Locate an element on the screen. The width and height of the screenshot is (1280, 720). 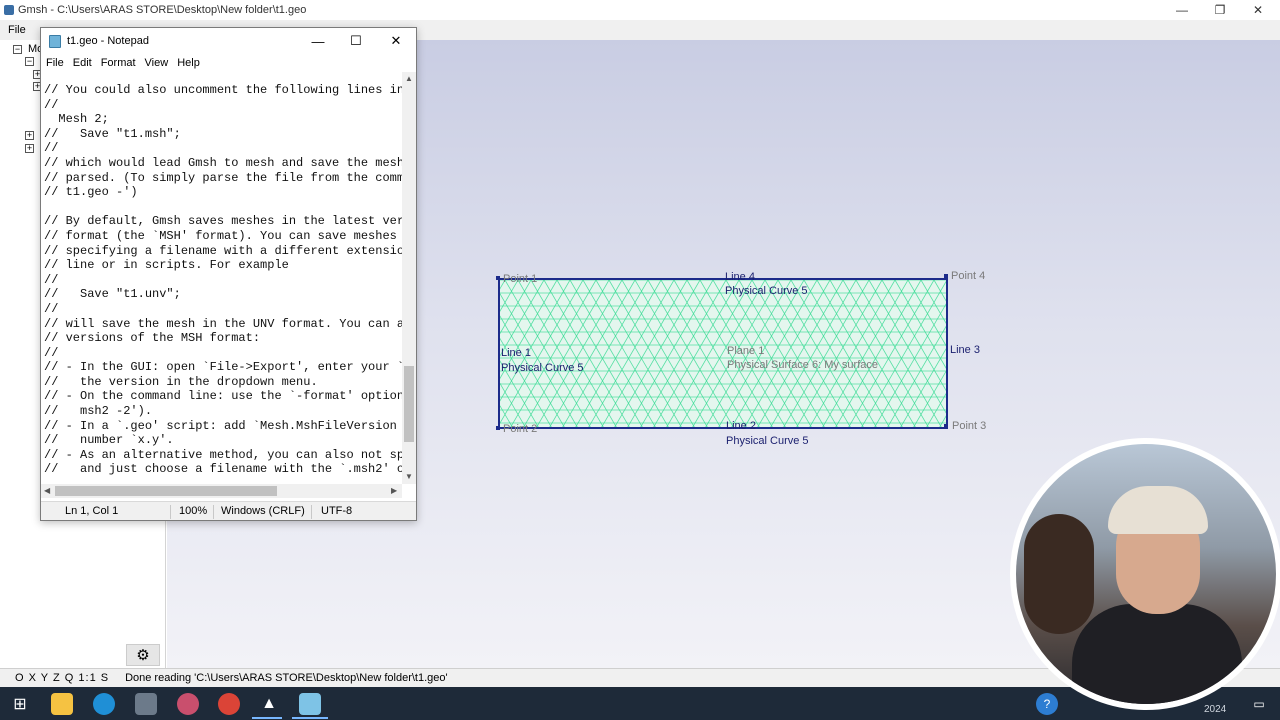
label-line2: Line 2 is located at coordinates (741, 426).